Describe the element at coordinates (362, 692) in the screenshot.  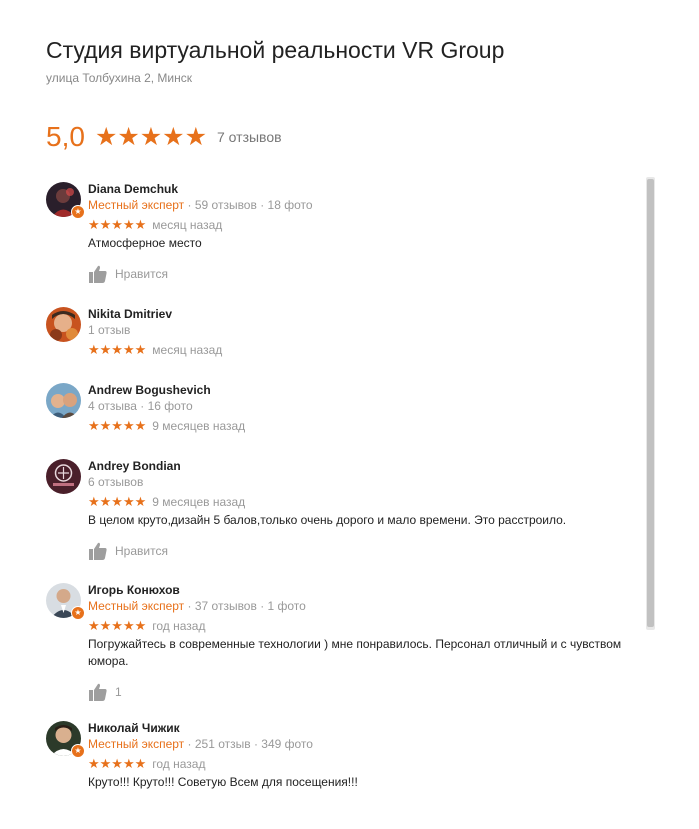
I see `like-button: 1` at that location.